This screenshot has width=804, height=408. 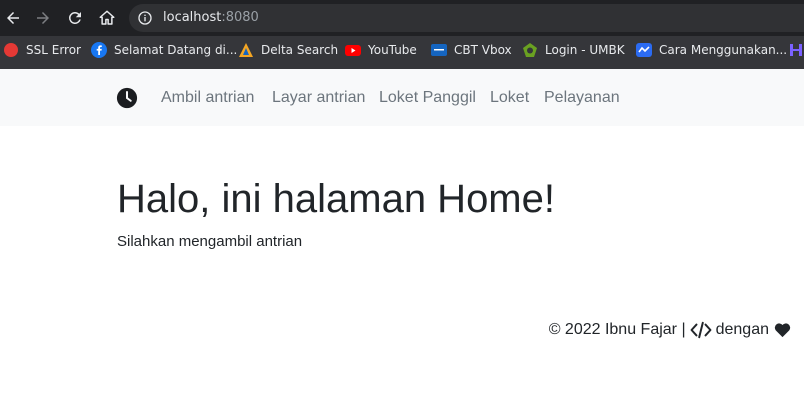 What do you see at coordinates (53, 50) in the screenshot?
I see `bookmark-label: SSL Error` at bounding box center [53, 50].